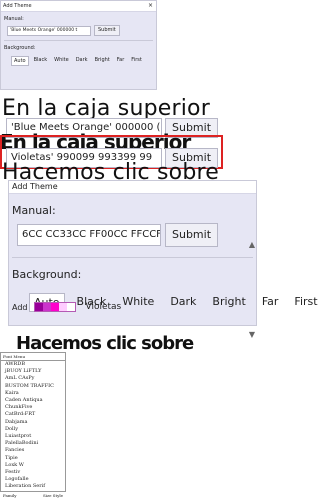 The height and width of the screenshot is (499, 320). I want to click on manual-row-large: 6CC CC33CC FF00CC FFCCFF Submit, so click(136, 235).